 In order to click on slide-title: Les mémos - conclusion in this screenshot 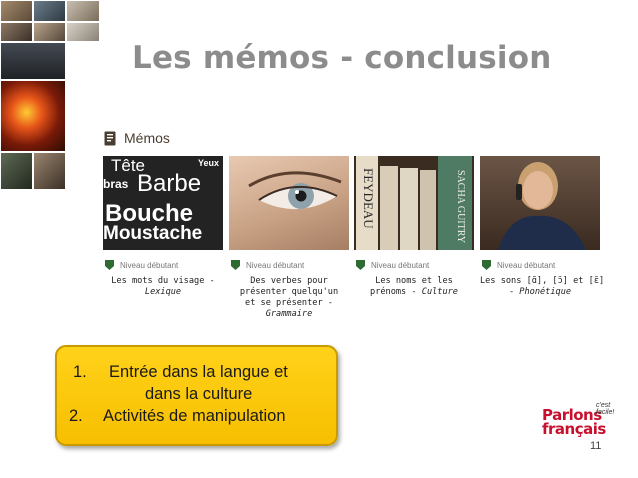, I will do `click(342, 58)`.